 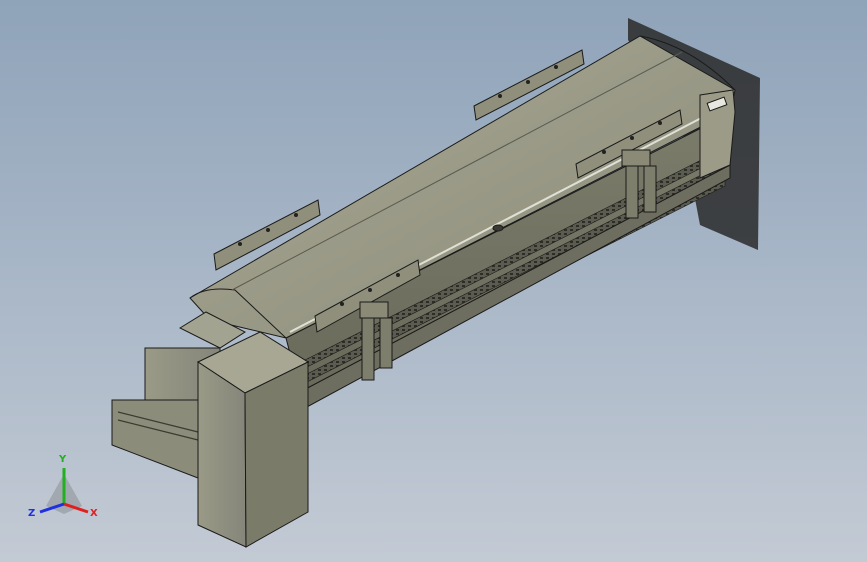 What do you see at coordinates (63, 486) in the screenshot?
I see `orientation-triad: Y X Z` at bounding box center [63, 486].